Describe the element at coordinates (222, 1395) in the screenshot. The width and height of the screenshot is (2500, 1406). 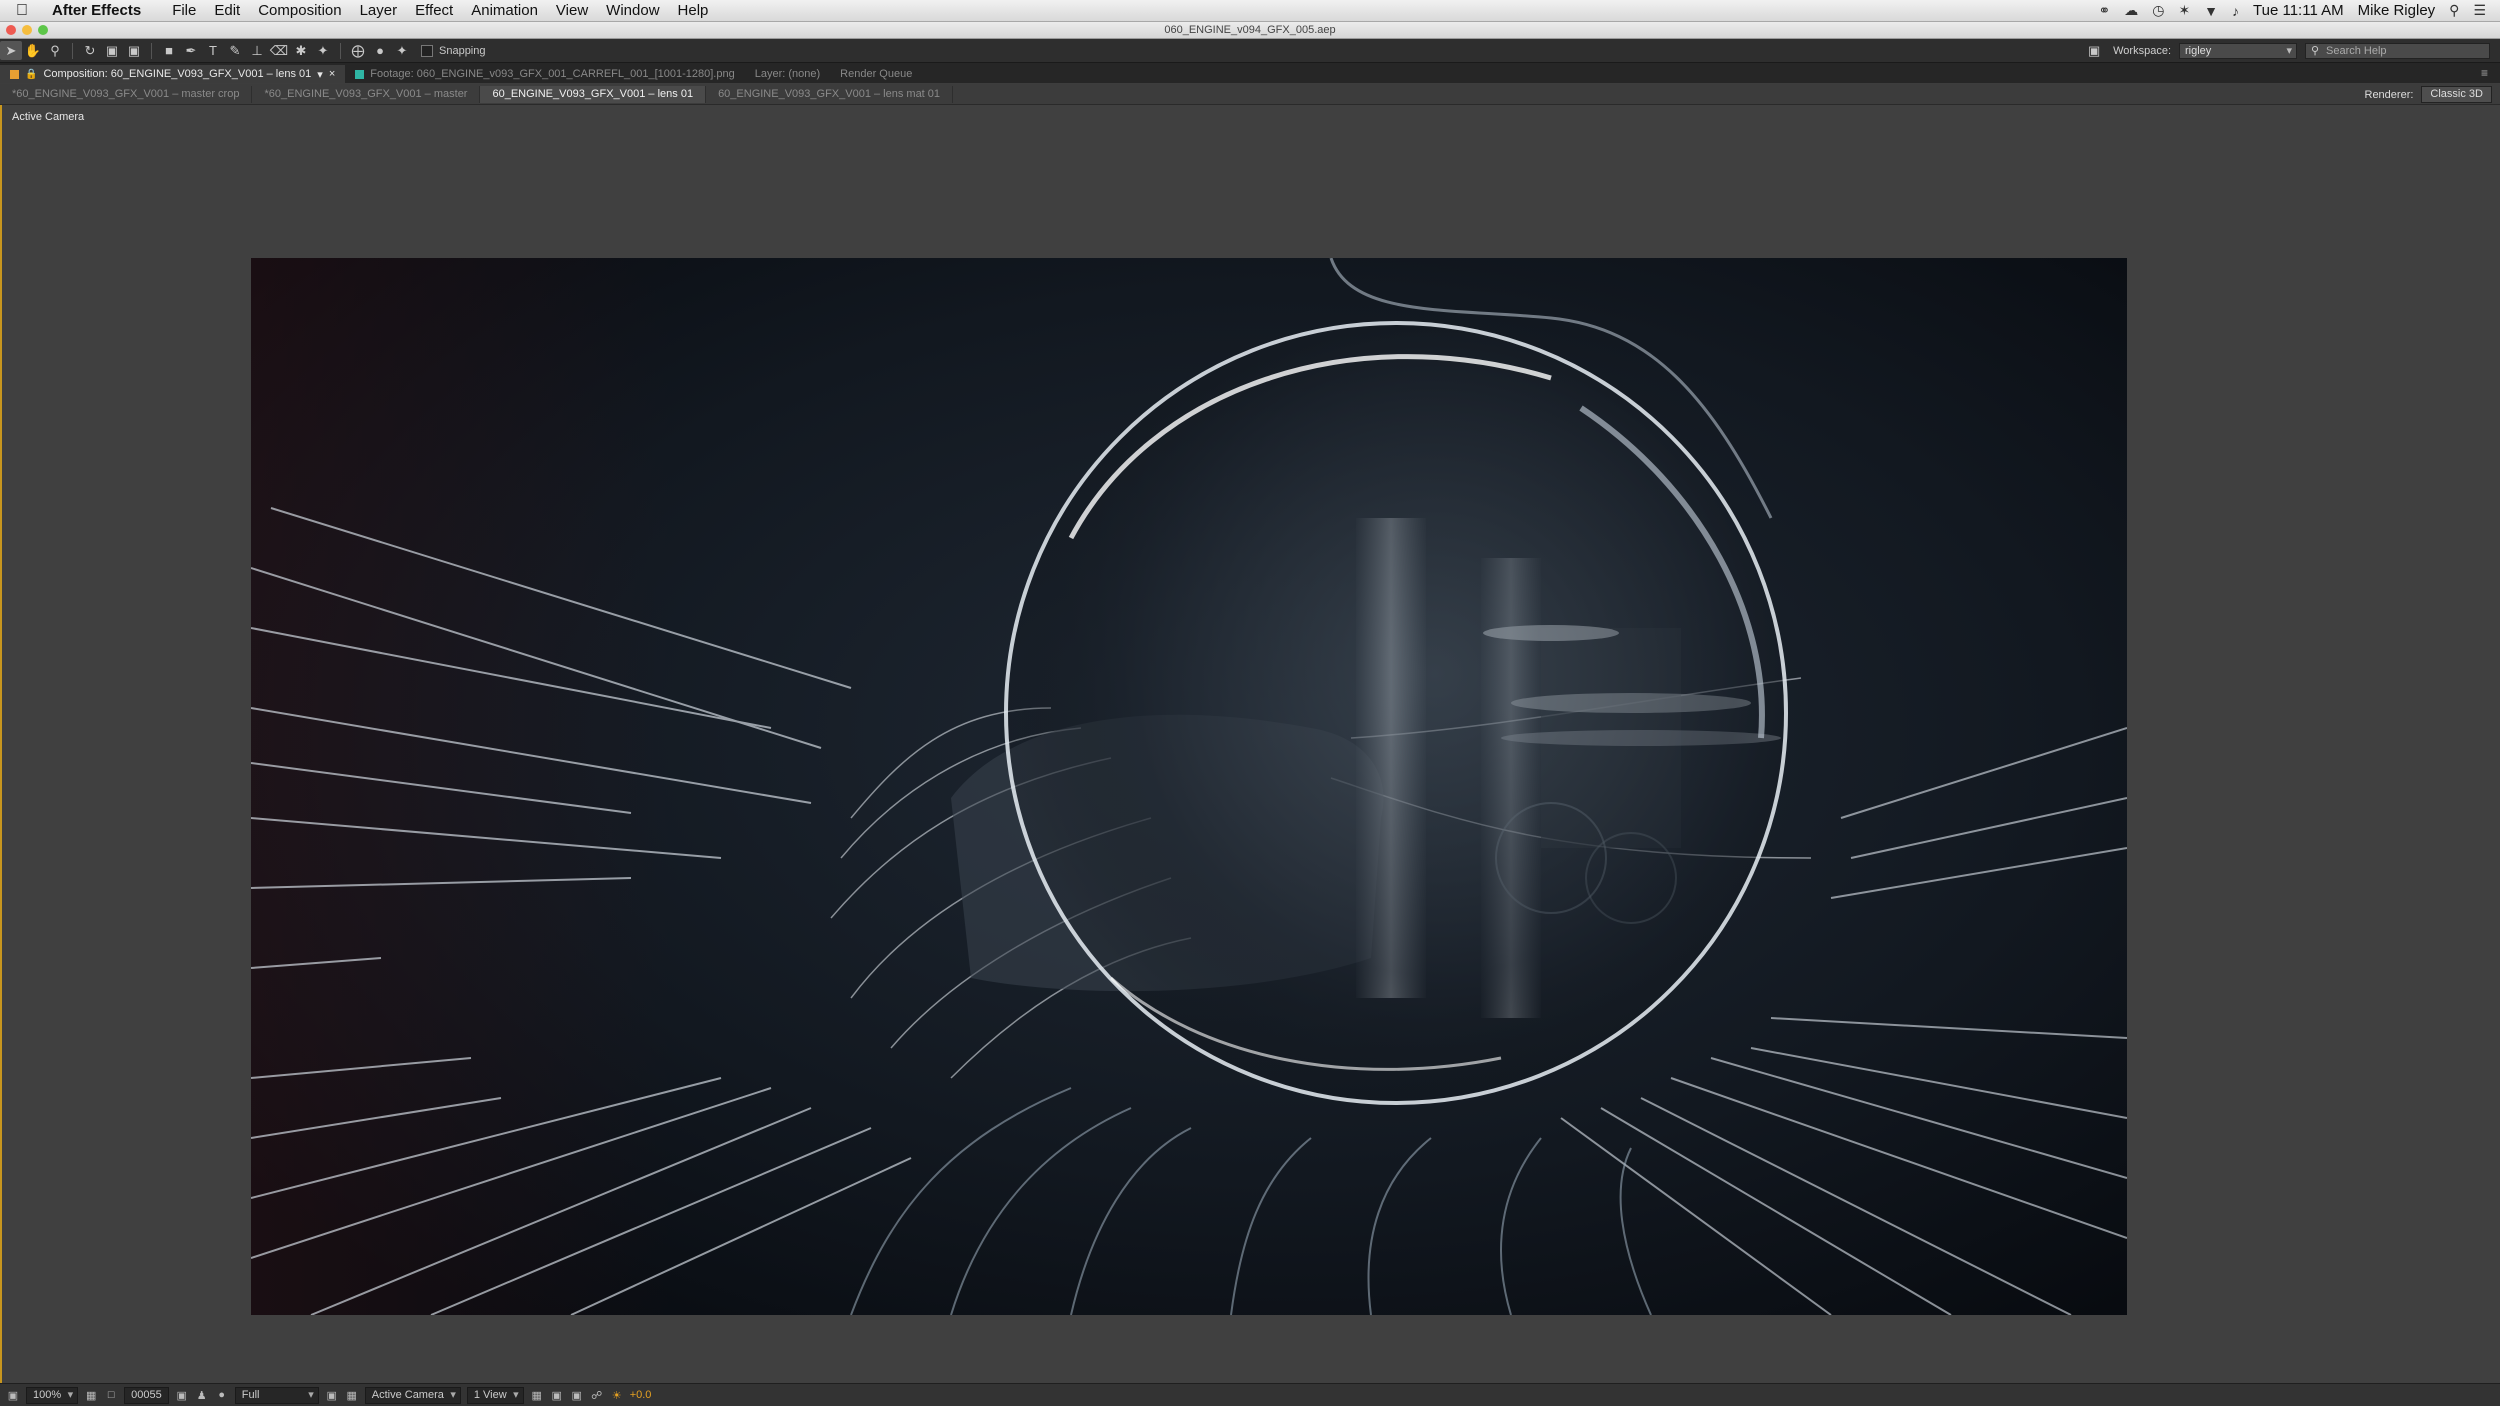
I see `color-channel-icon: ●` at that location.